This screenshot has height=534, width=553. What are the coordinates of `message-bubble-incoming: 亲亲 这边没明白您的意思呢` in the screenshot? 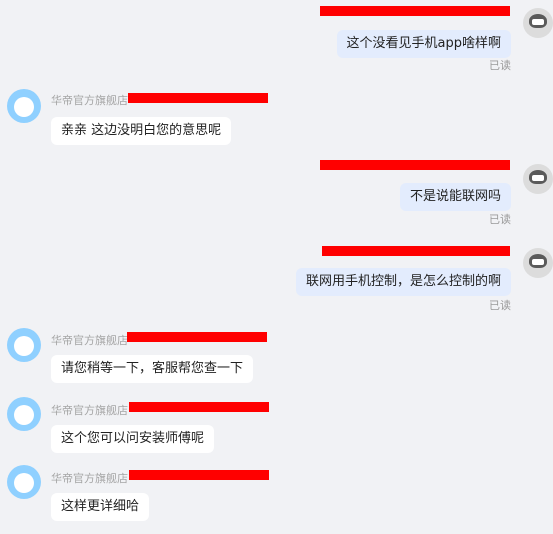 It's located at (141, 131).